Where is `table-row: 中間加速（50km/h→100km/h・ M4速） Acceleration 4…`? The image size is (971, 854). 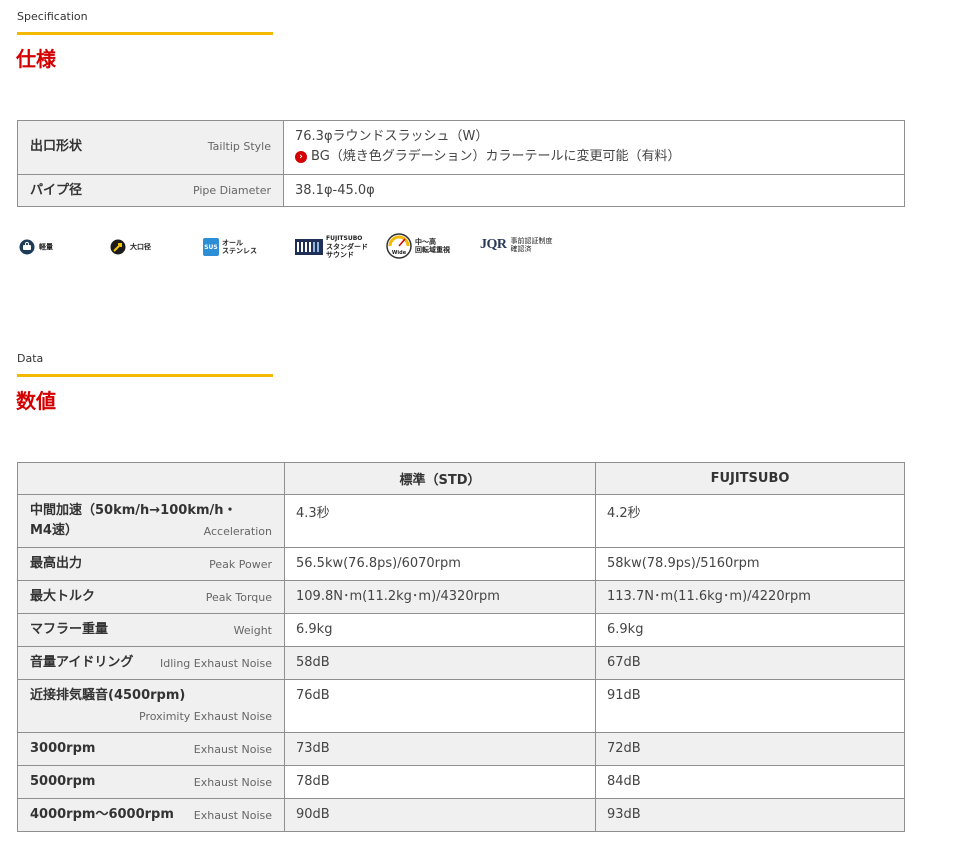
table-row: 中間加速（50km/h→100km/h・ M4速） Acceleration 4… is located at coordinates (461, 521).